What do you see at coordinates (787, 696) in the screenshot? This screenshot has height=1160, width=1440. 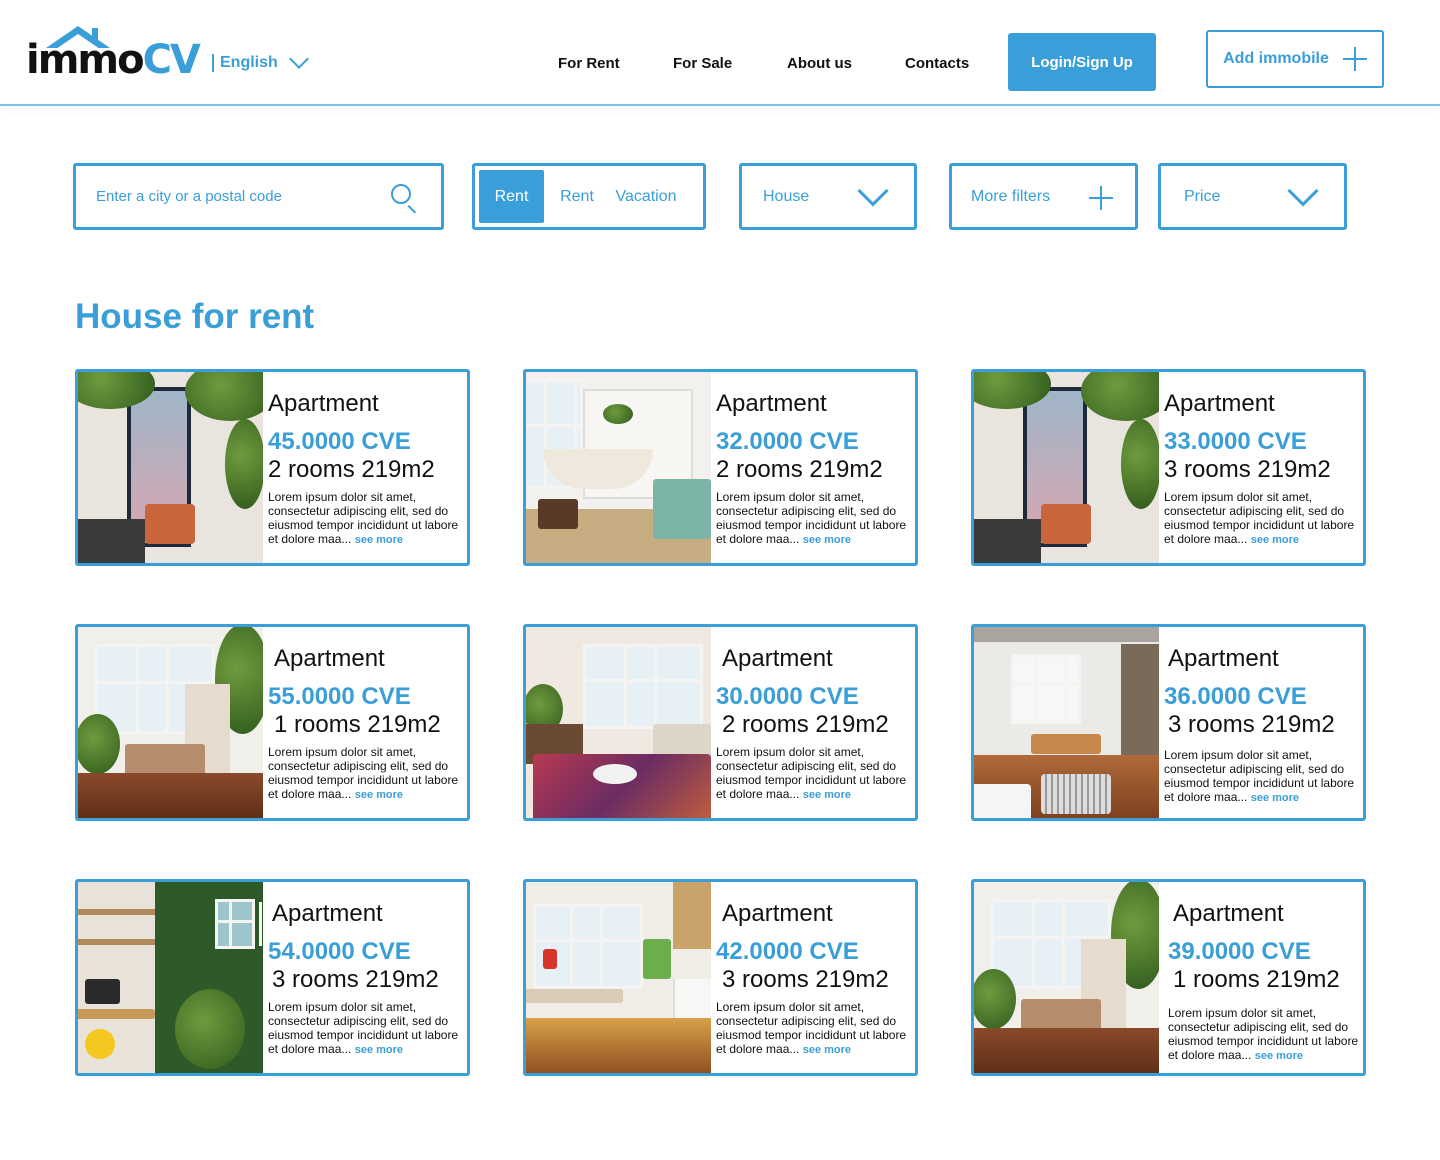 I see `listing-price: 30.0000 CVE` at bounding box center [787, 696].